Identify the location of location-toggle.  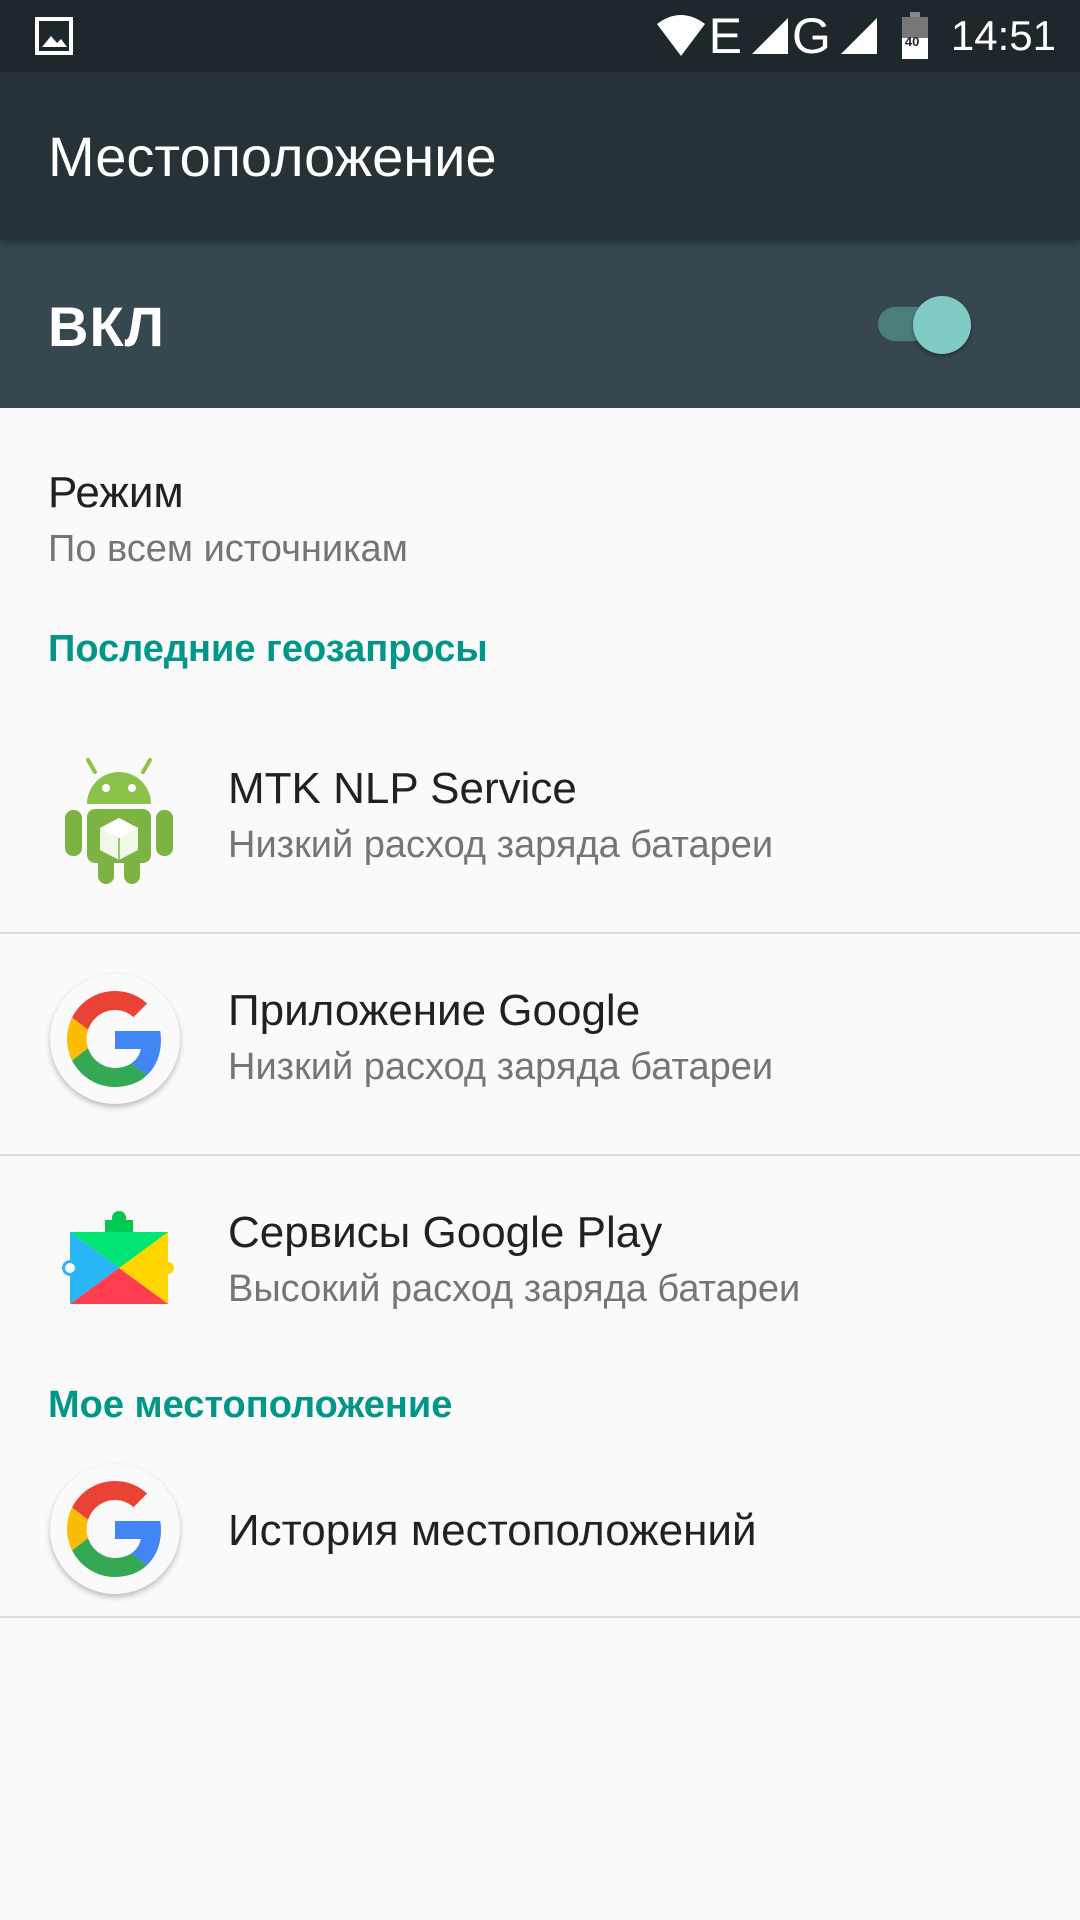
(928, 325).